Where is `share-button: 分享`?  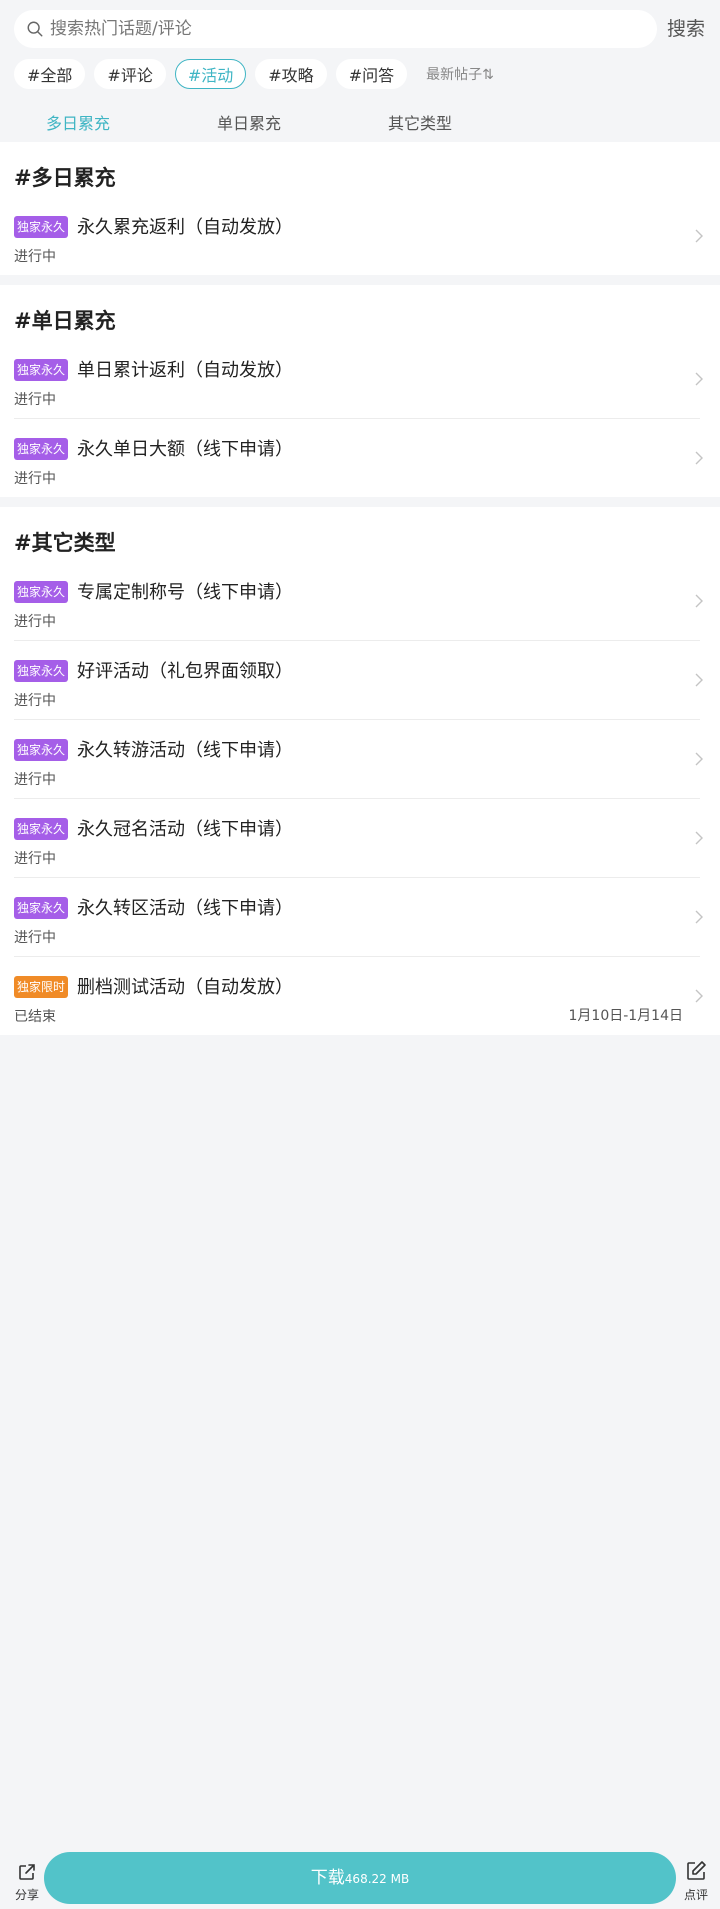
share-button: 分享 is located at coordinates (27, 1882).